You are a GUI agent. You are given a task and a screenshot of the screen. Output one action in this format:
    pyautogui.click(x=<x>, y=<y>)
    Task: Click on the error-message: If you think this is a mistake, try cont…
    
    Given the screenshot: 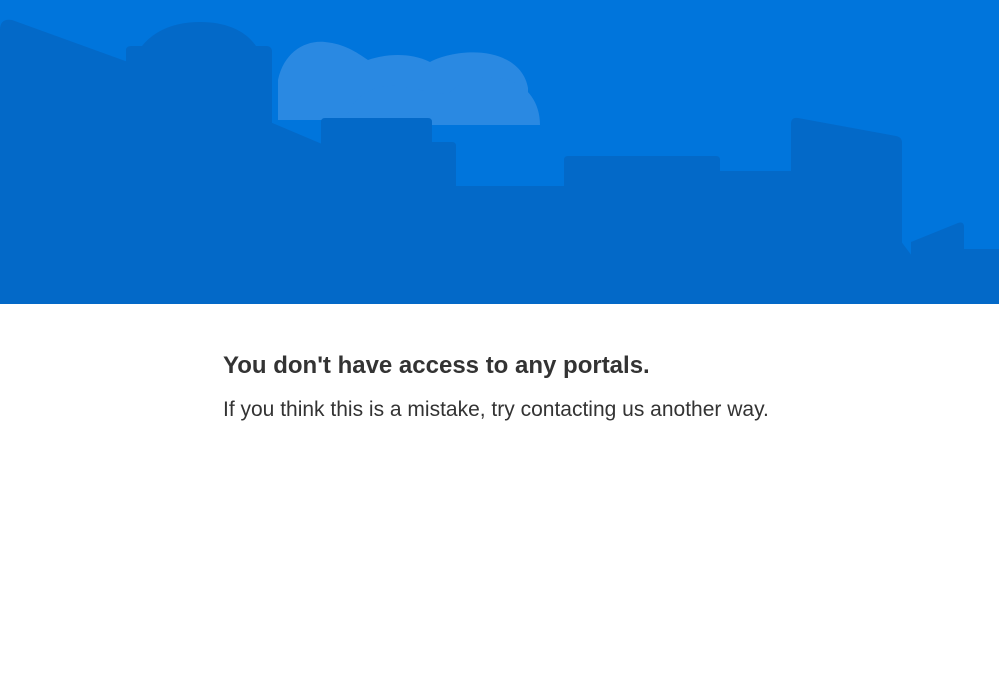 What is the action you would take?
    pyautogui.click(x=496, y=409)
    